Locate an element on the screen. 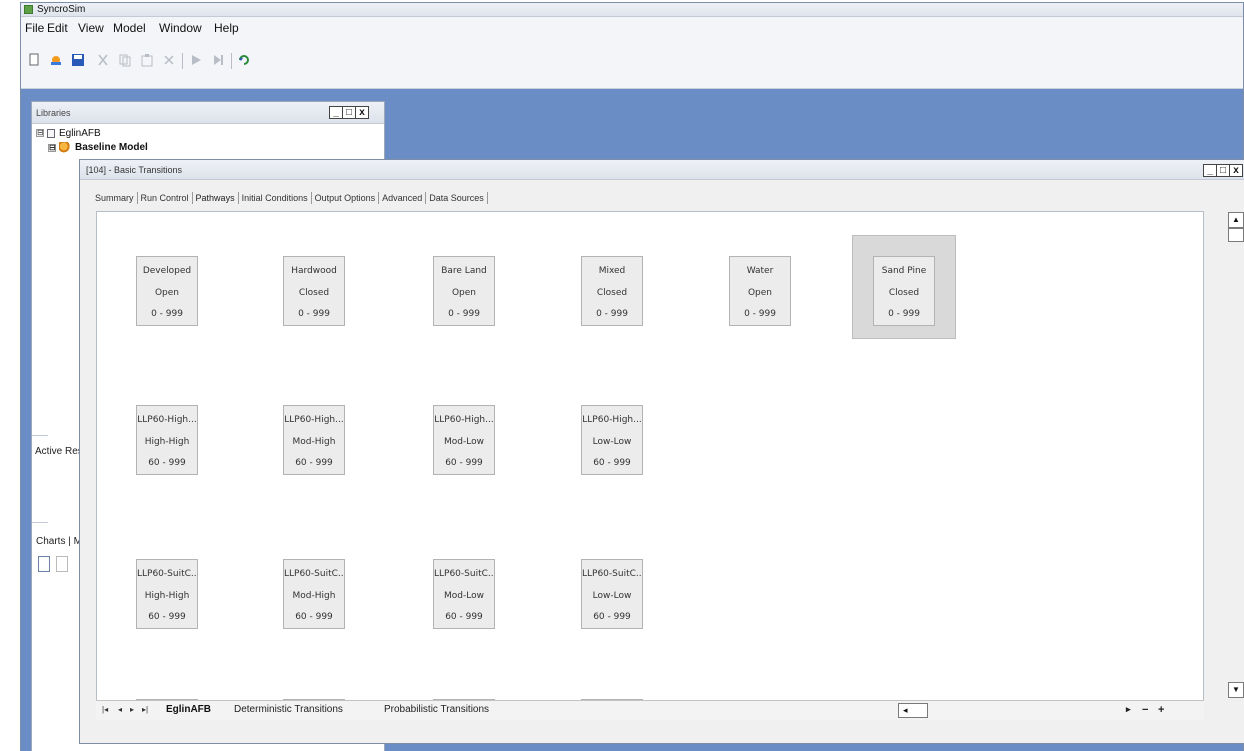  tab-output-options: Output Options is located at coordinates (346, 198).